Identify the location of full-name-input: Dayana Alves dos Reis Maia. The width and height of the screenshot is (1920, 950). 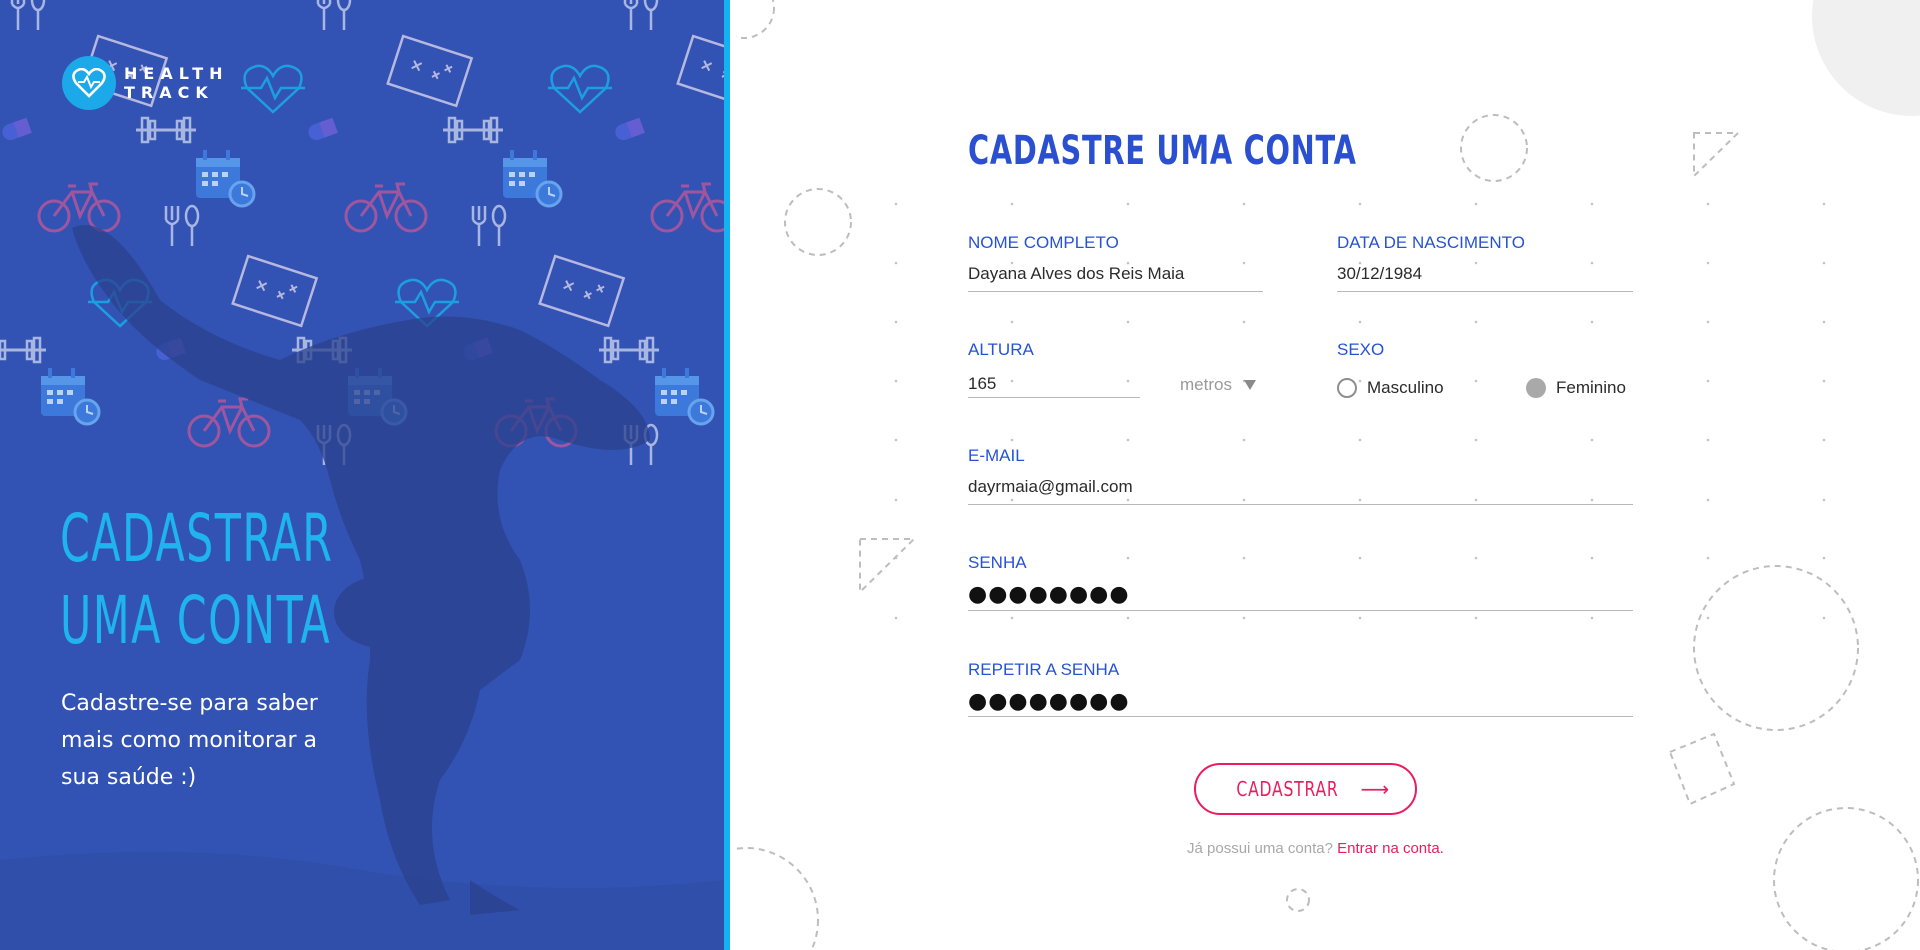
(1076, 274).